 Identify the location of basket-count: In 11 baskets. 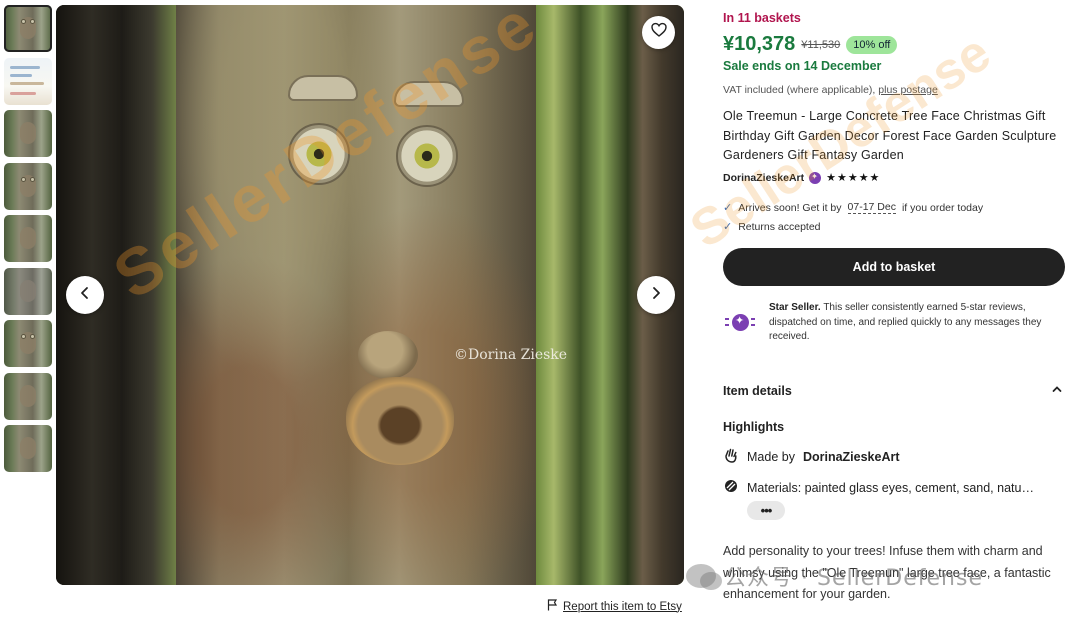
(762, 18).